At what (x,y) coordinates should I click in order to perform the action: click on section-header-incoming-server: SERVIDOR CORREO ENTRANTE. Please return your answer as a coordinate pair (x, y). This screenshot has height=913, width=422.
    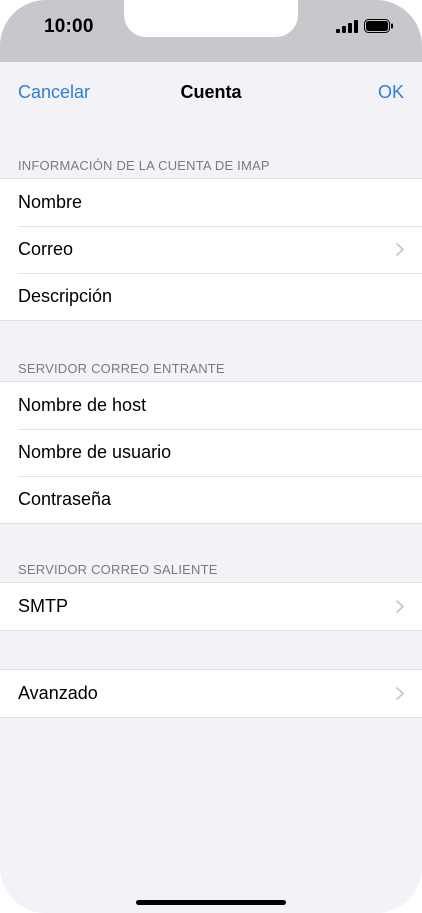
    Looking at the image, I should click on (121, 368).